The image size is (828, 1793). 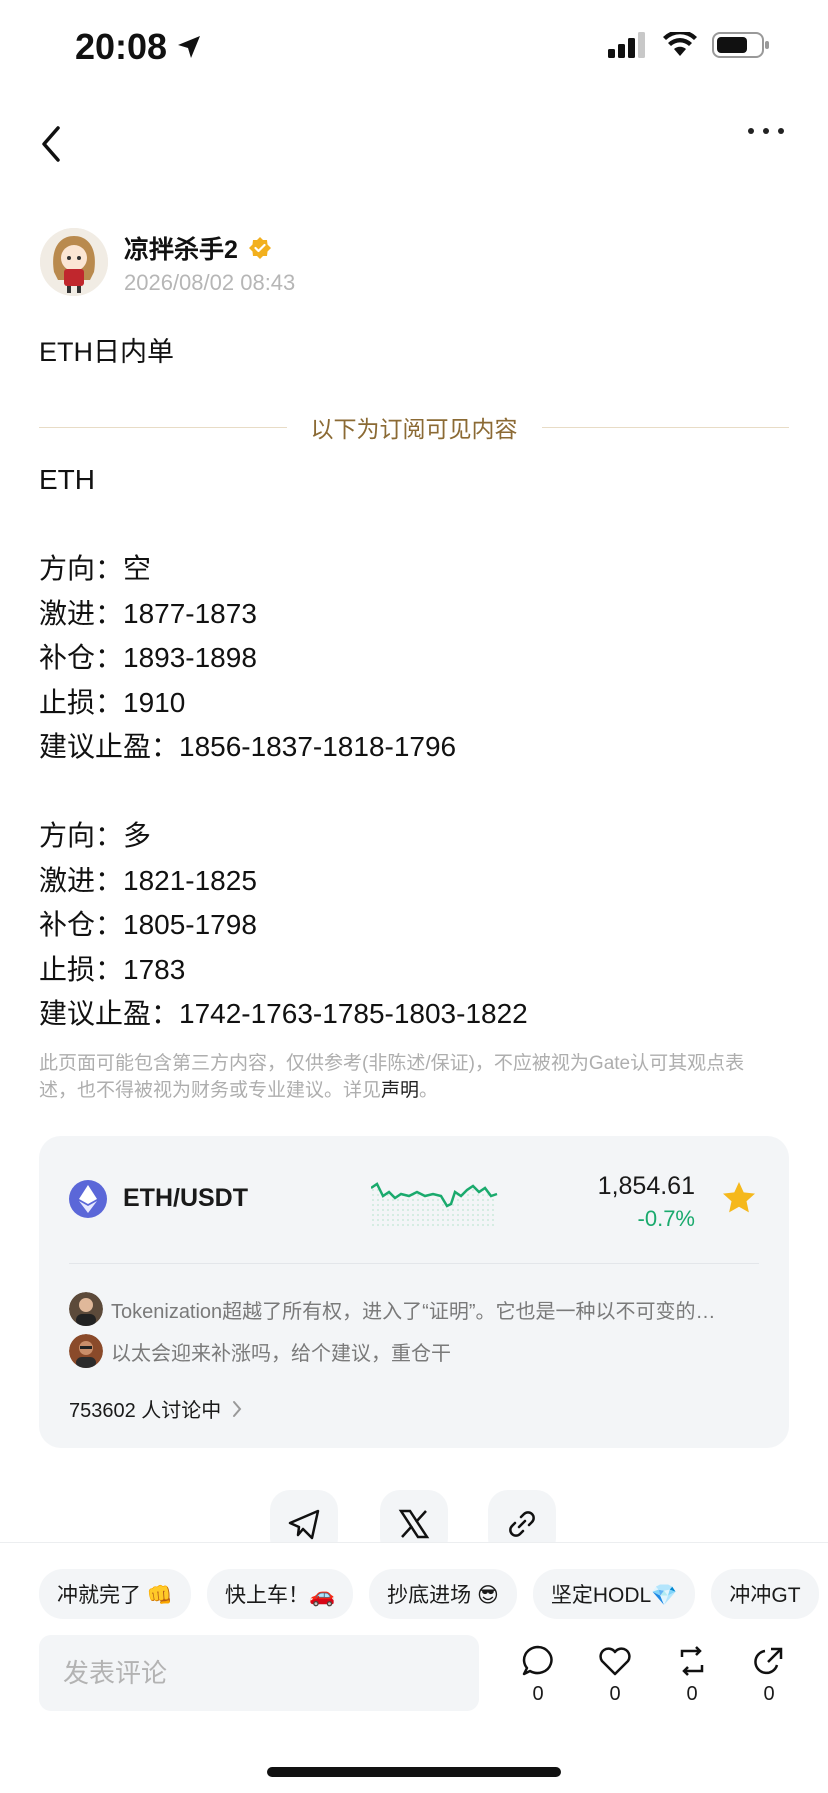 I want to click on subscription-divider: 以下为订阅可见内容, so click(x=414, y=427).